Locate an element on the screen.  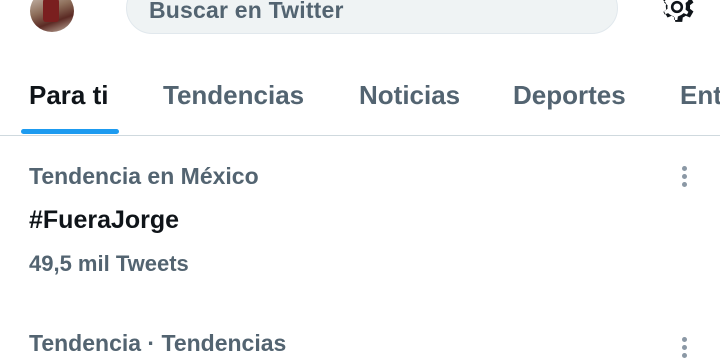
avatar-image is located at coordinates (51, 11).